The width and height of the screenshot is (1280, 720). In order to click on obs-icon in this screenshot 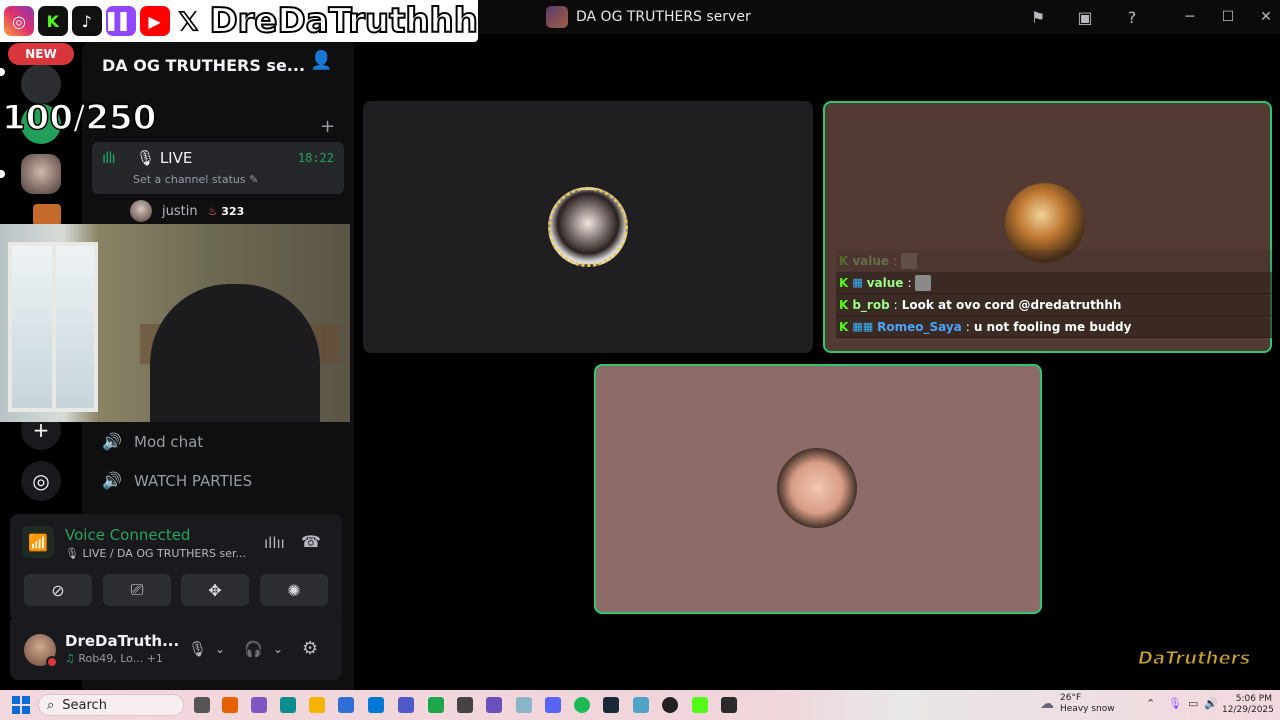, I will do `click(670, 705)`.